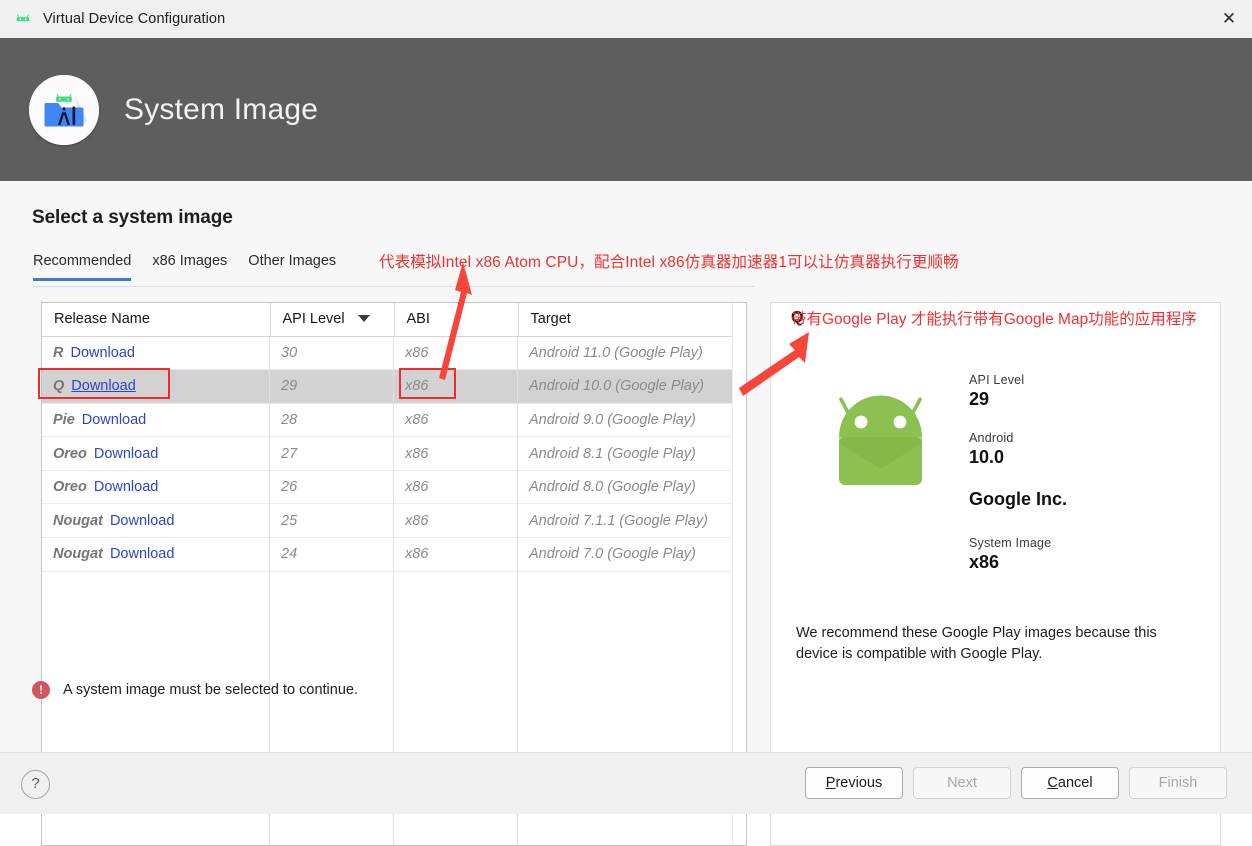 The height and width of the screenshot is (846, 1252). What do you see at coordinates (394, 286) in the screenshot?
I see `tabs-underline` at bounding box center [394, 286].